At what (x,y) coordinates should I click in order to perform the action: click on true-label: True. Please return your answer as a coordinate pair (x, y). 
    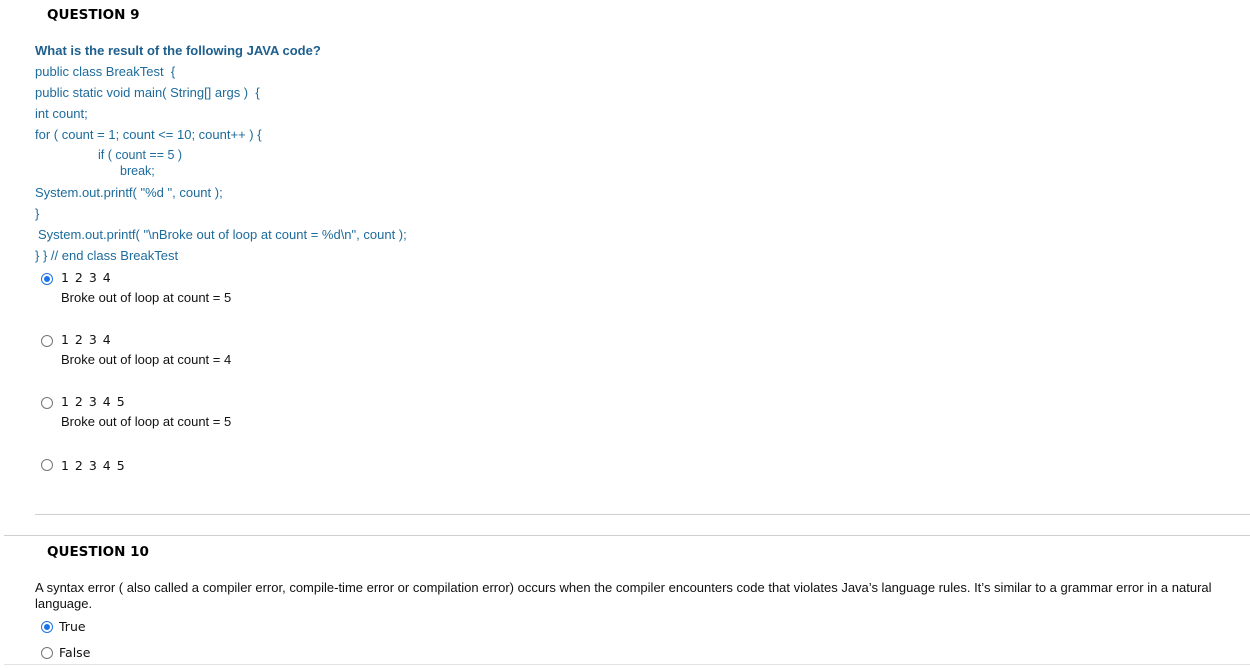
    Looking at the image, I should click on (72, 626).